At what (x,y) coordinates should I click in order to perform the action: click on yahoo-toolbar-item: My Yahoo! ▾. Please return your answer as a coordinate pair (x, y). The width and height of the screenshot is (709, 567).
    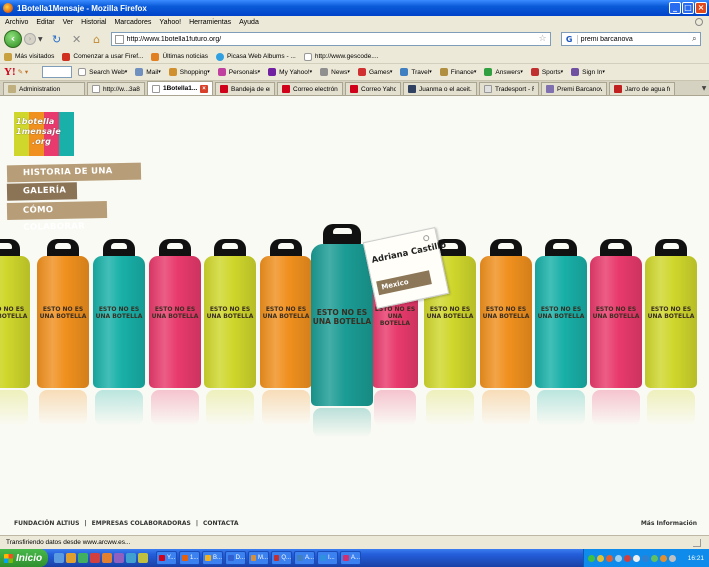
    Looking at the image, I should click on (290, 72).